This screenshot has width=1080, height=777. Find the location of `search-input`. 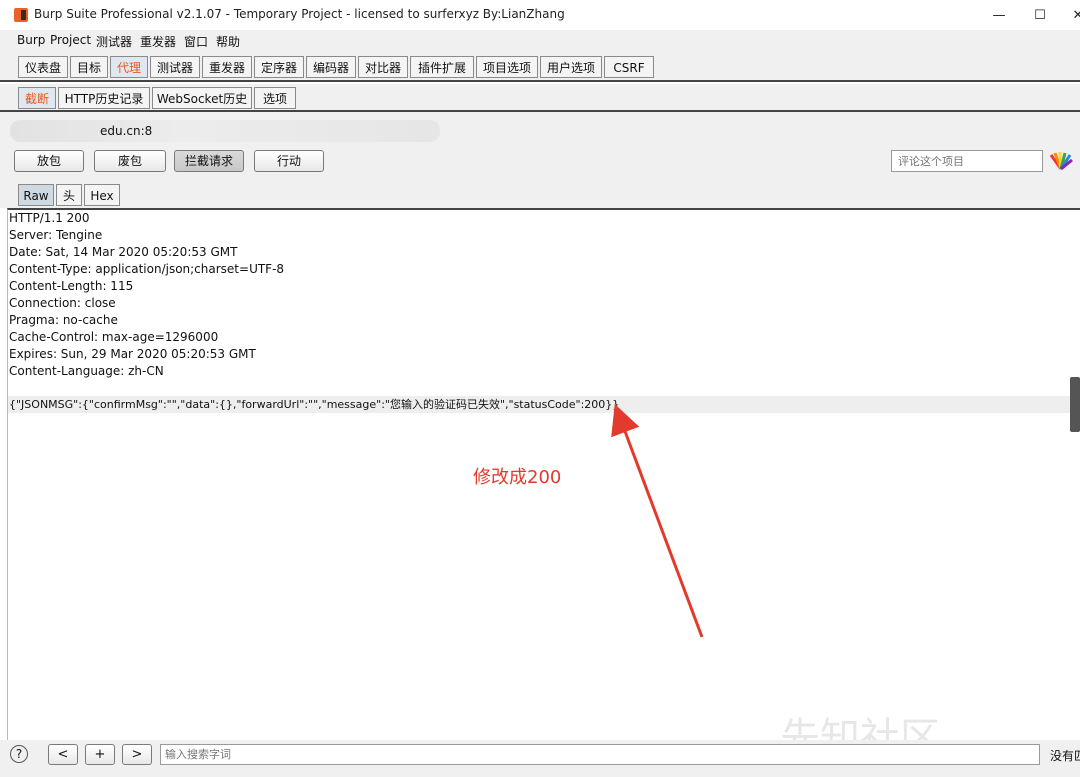

search-input is located at coordinates (600, 754).